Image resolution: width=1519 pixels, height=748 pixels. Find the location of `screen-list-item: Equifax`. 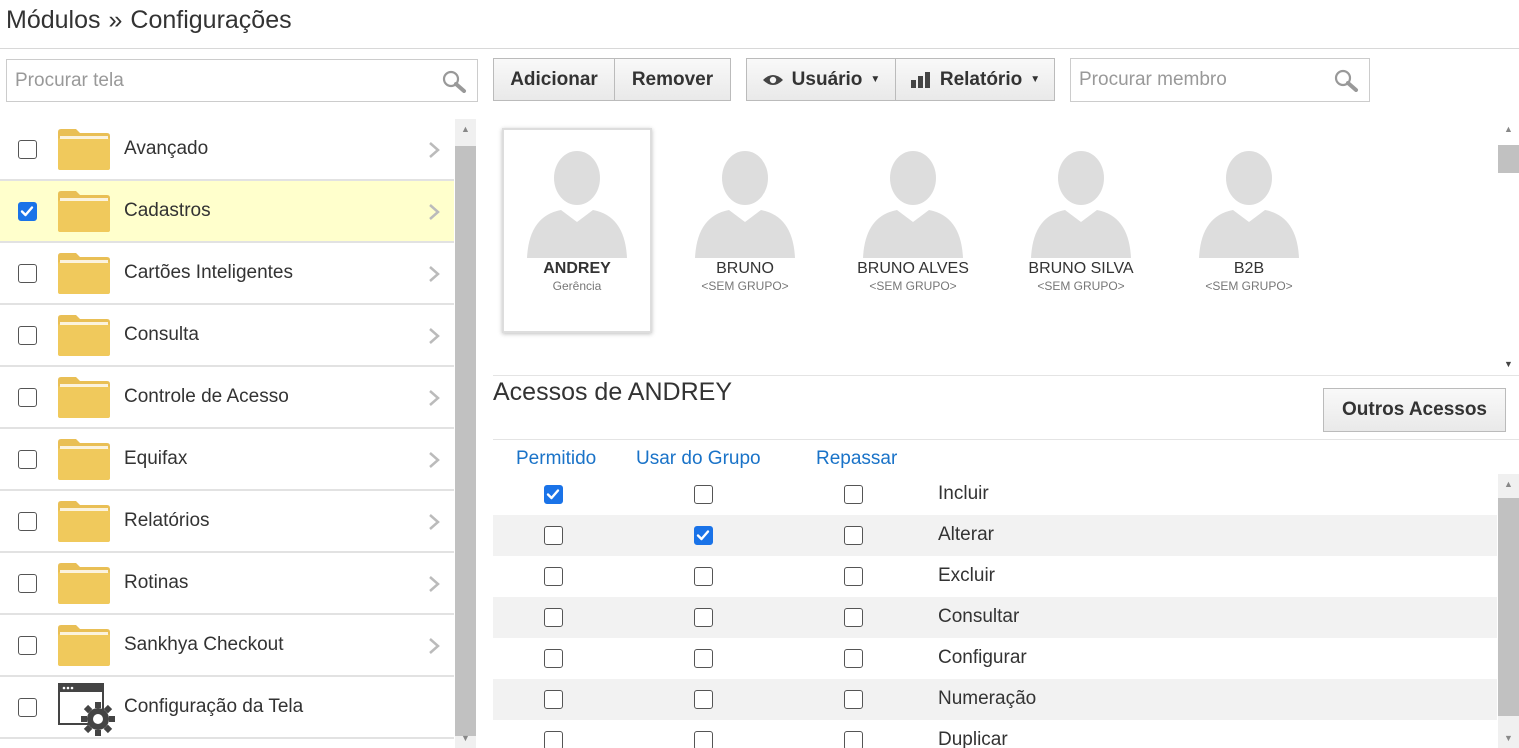

screen-list-item: Equifax is located at coordinates (227, 460).